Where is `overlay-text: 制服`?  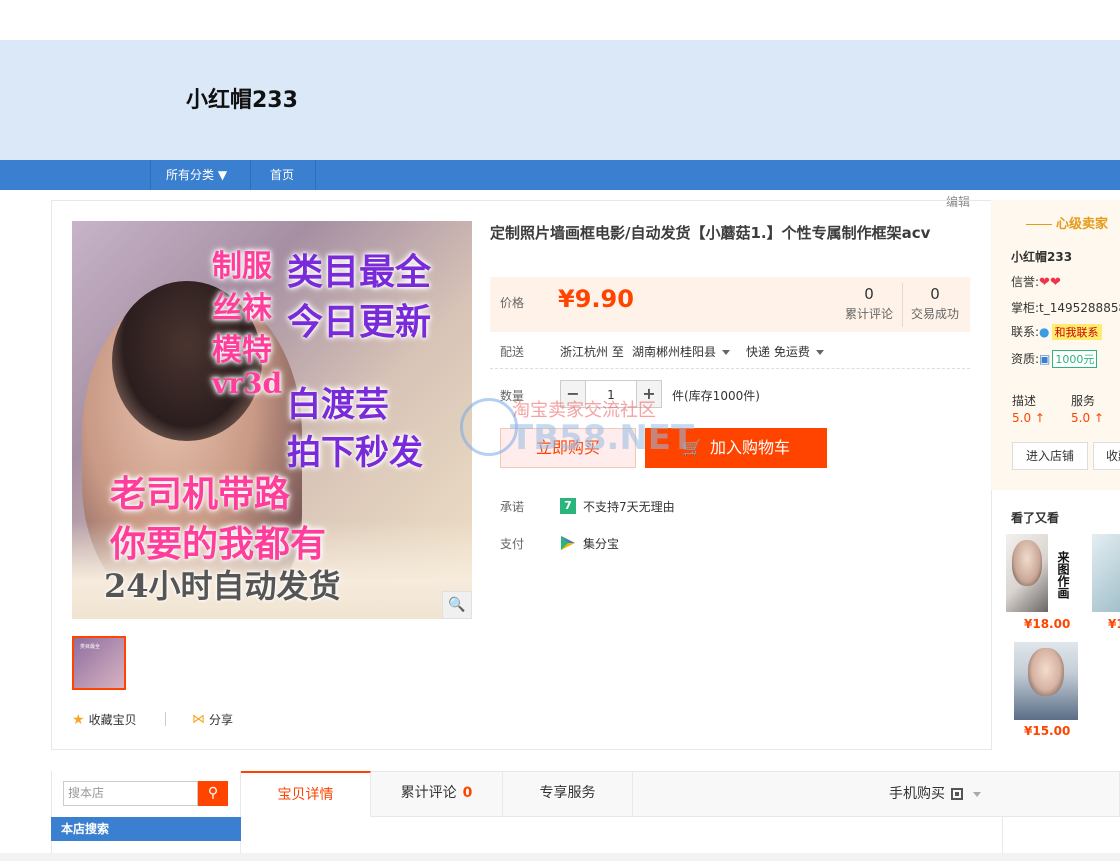
overlay-text: 制服 is located at coordinates (242, 266).